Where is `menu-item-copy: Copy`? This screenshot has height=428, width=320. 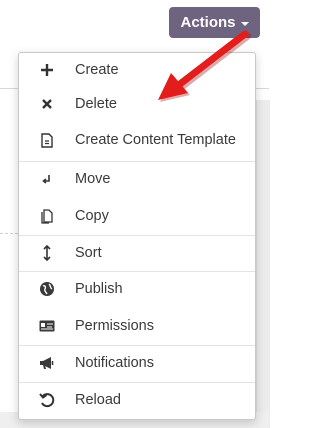 menu-item-copy: Copy is located at coordinates (137, 216).